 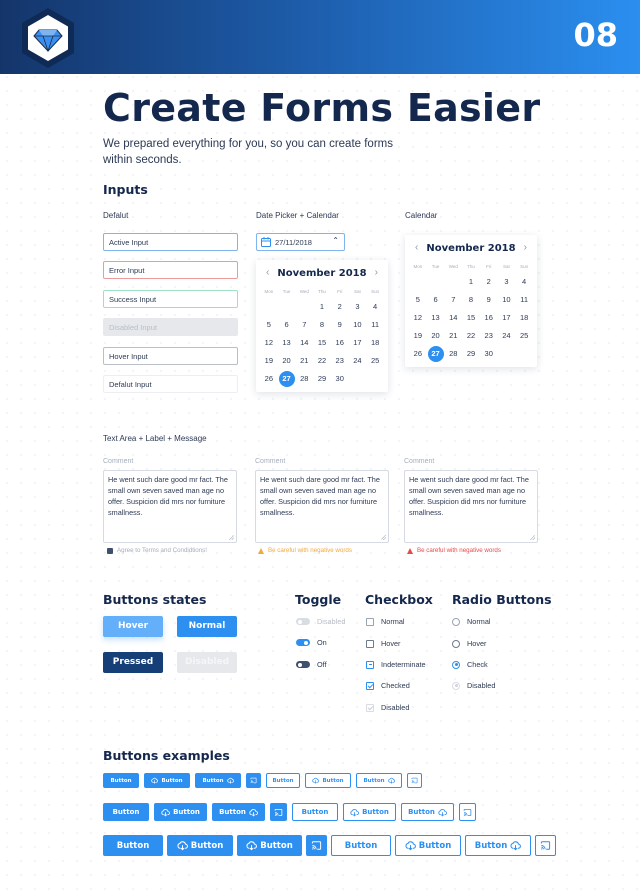 What do you see at coordinates (269, 845) in the screenshot?
I see `button-solid-icon-left-alt: Button` at bounding box center [269, 845].